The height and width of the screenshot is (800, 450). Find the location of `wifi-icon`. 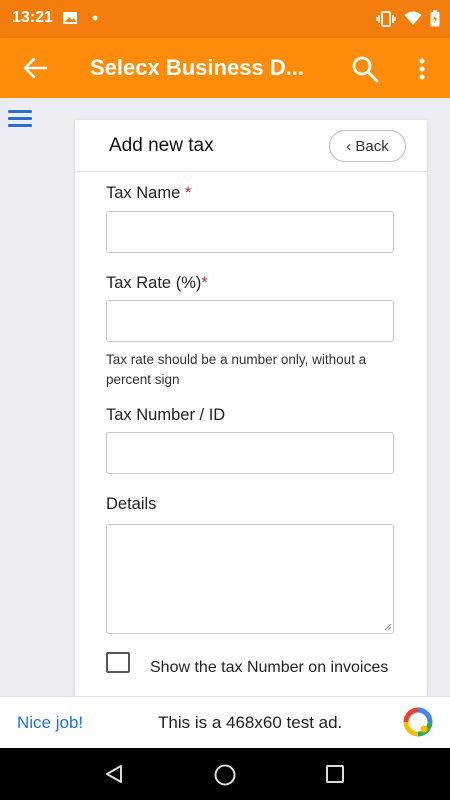

wifi-icon is located at coordinates (413, 18).